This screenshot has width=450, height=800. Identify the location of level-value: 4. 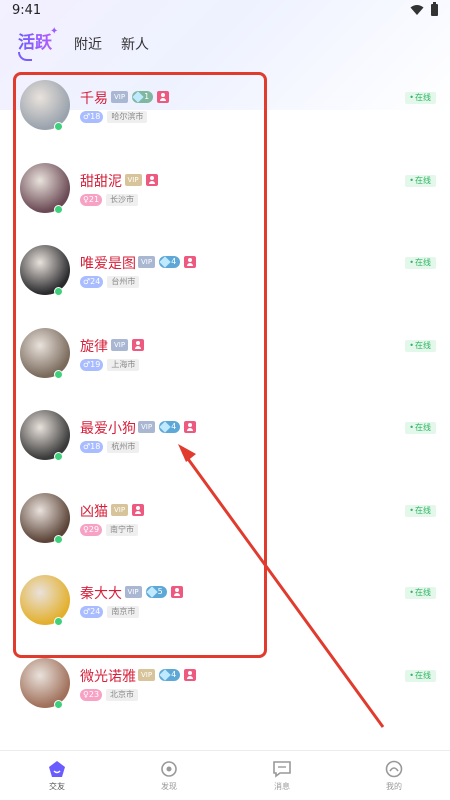
(174, 674).